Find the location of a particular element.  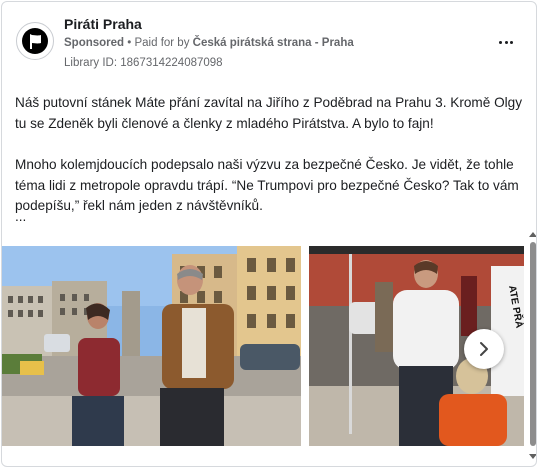

page-avatar is located at coordinates (35, 41).